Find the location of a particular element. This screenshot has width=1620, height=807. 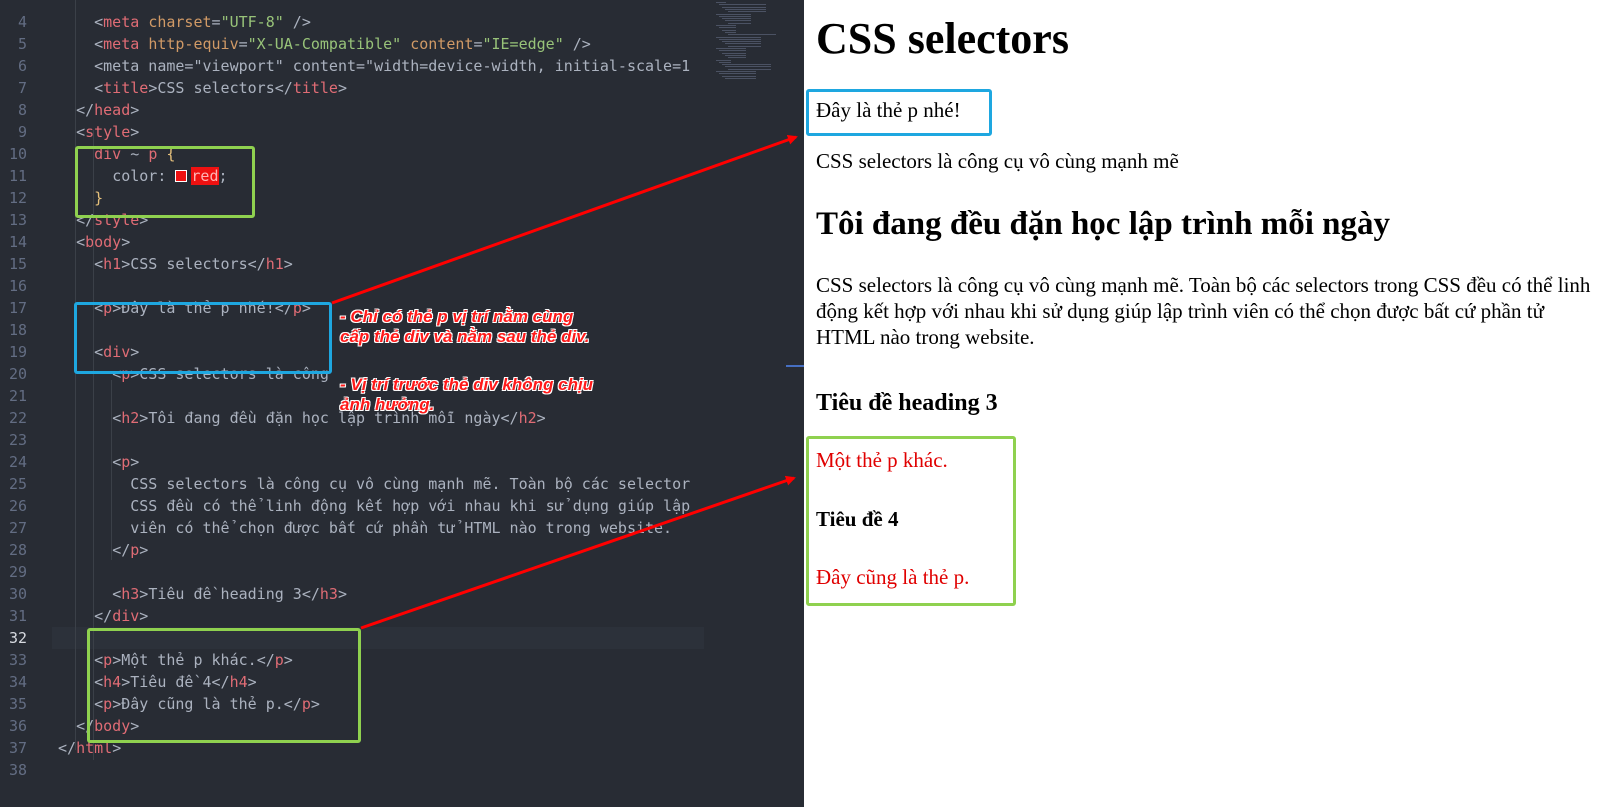

arrow-to-siblings is located at coordinates (578, 552).